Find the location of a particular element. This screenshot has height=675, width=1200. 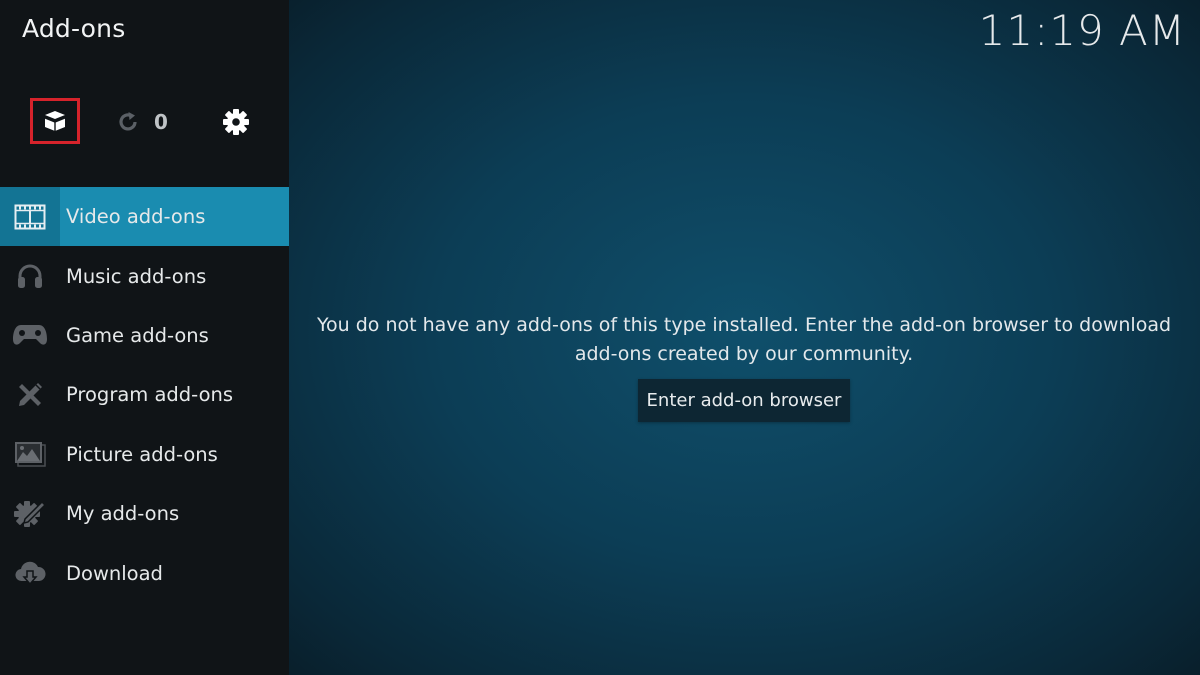

sidebar-item-label: Picture add-ons is located at coordinates (142, 454).